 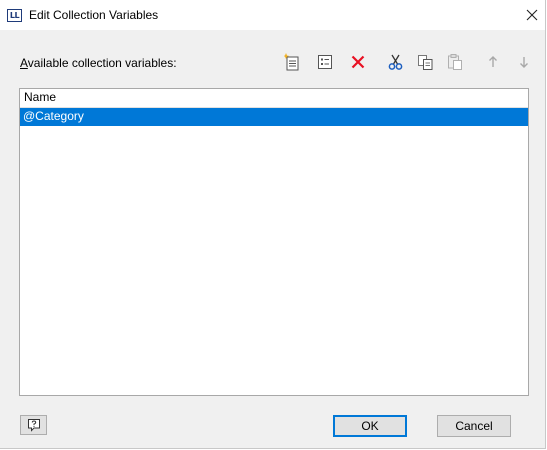 I want to click on paste-icon, so click(x=455, y=62).